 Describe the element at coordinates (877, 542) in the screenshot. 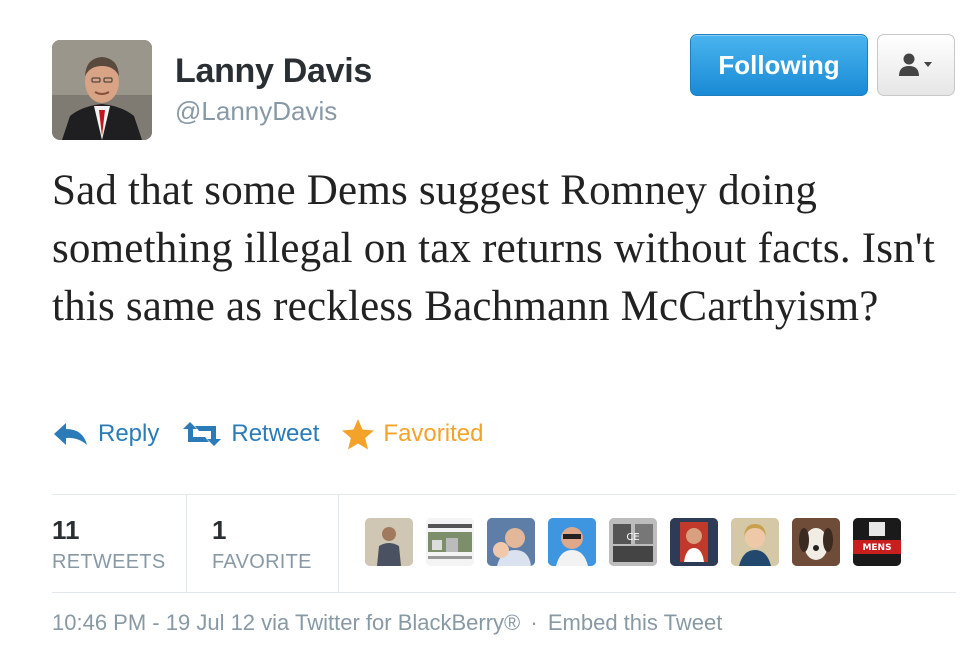

I see `engager-avatar: MENS` at that location.